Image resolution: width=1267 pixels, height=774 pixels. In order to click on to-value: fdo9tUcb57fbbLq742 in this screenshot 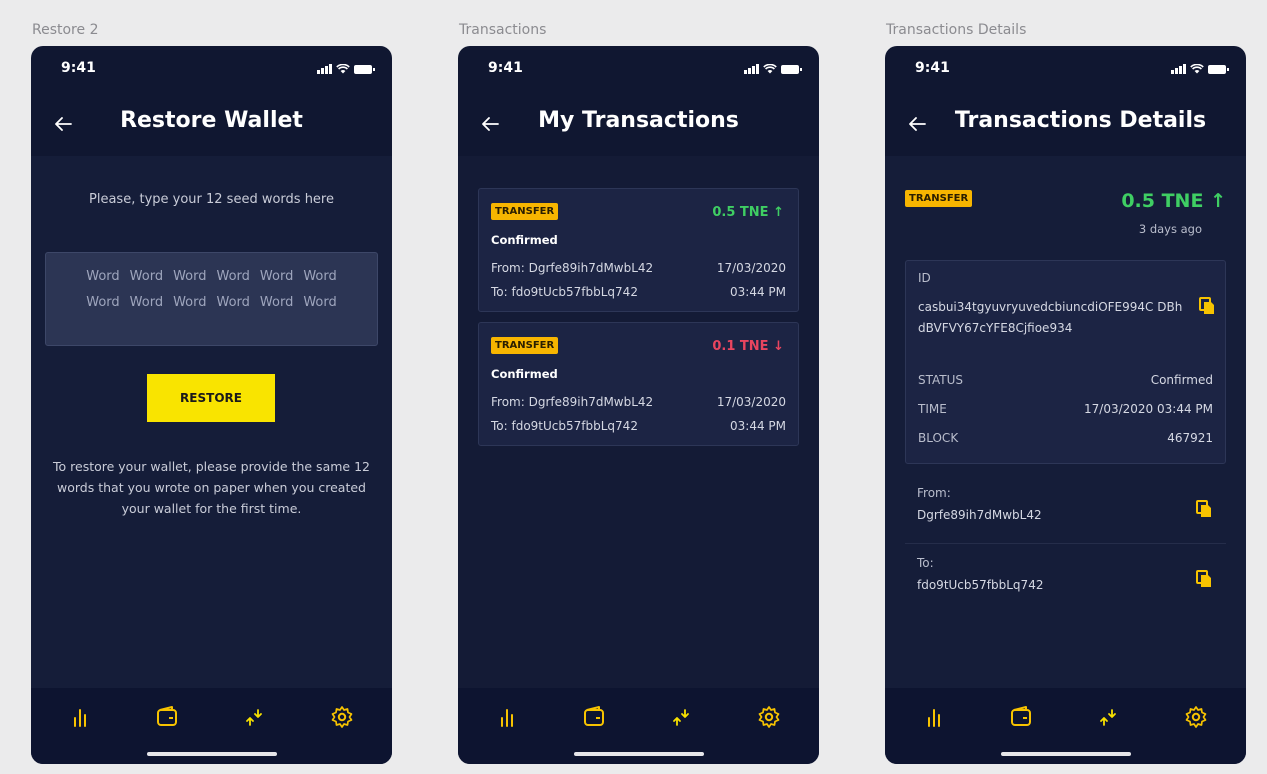, I will do `click(980, 585)`.